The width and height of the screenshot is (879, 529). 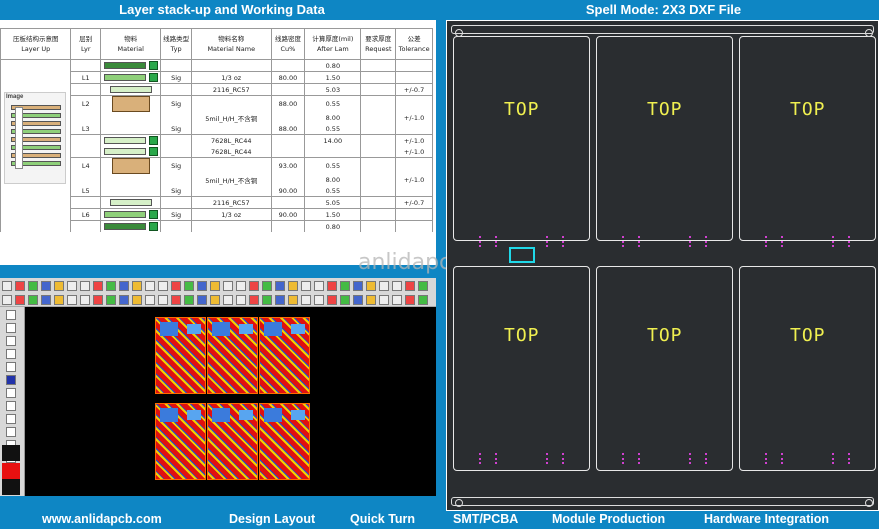 I want to click on core-material, so click(x=130, y=166).